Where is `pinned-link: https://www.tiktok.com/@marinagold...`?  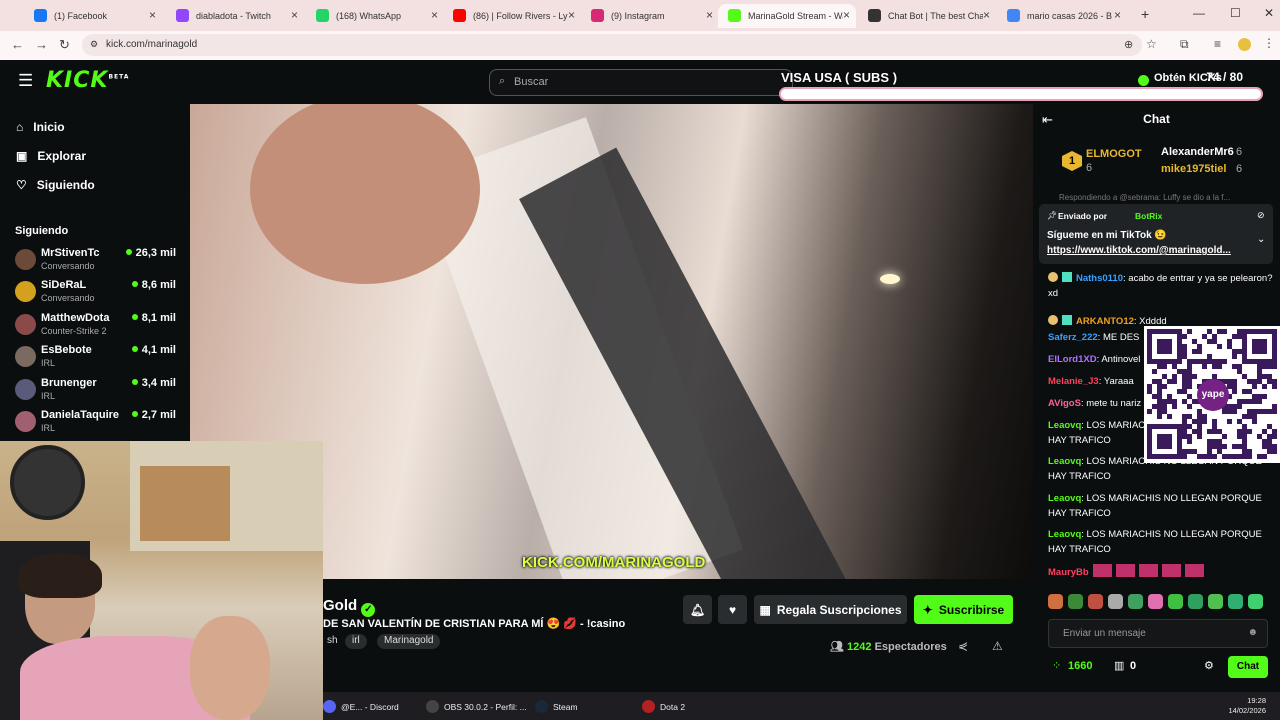 pinned-link: https://www.tiktok.com/@marinagold... is located at coordinates (1149, 250).